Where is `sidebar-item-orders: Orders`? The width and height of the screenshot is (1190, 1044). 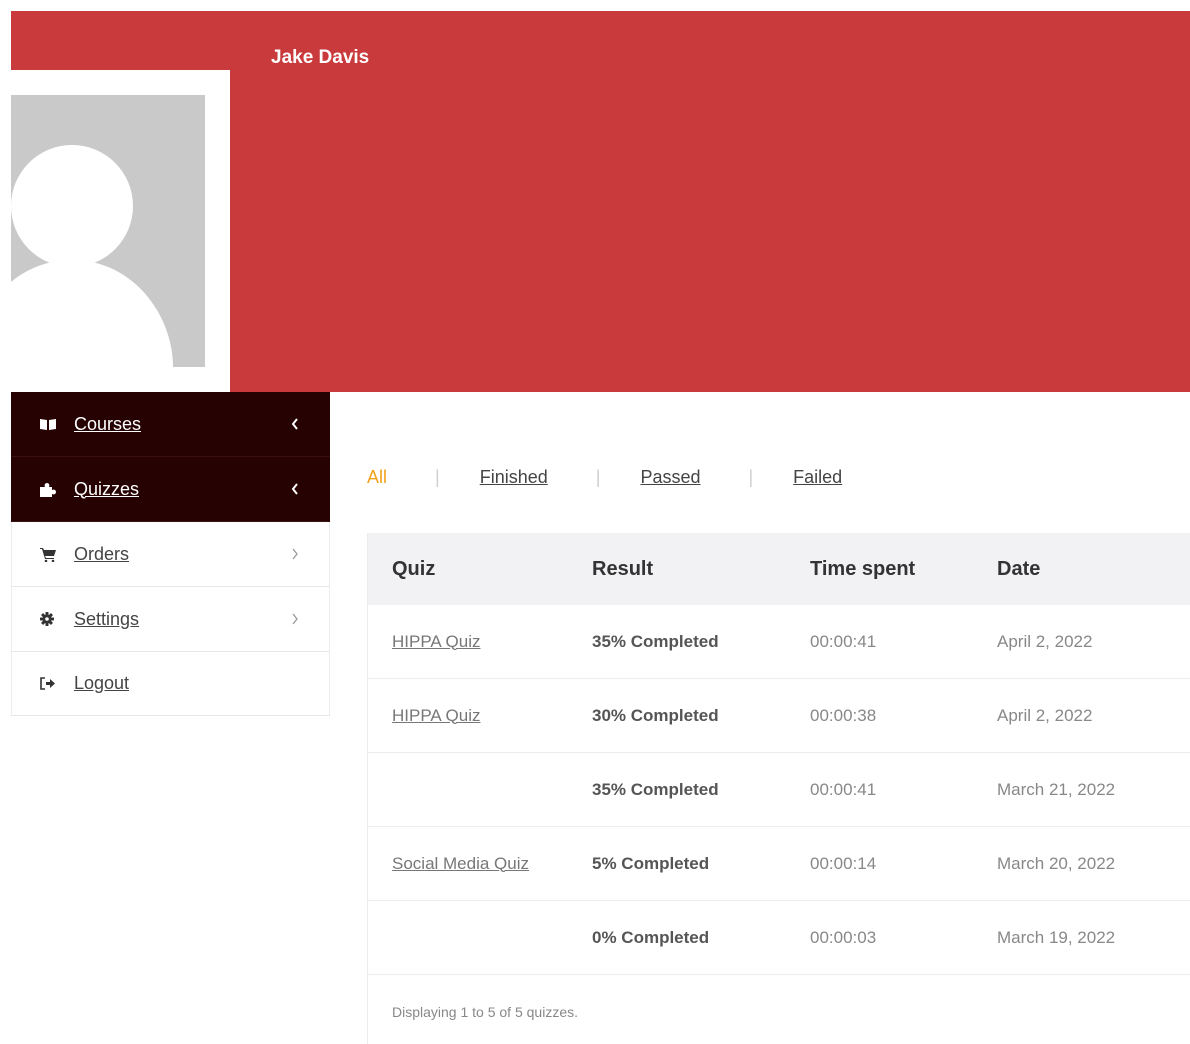
sidebar-item-orders: Orders is located at coordinates (170, 554).